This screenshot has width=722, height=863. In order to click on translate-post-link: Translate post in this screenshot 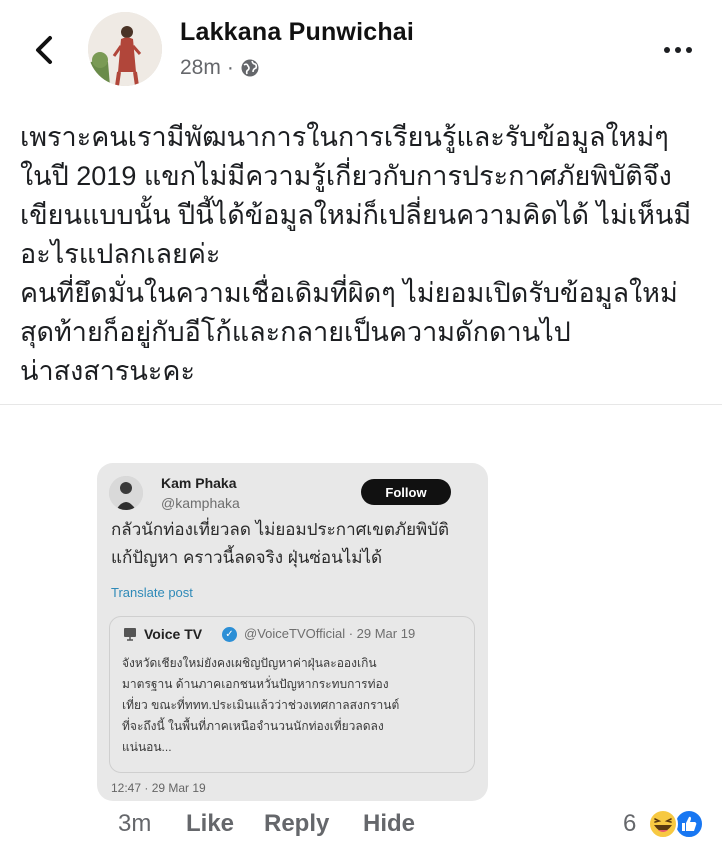, I will do `click(152, 592)`.